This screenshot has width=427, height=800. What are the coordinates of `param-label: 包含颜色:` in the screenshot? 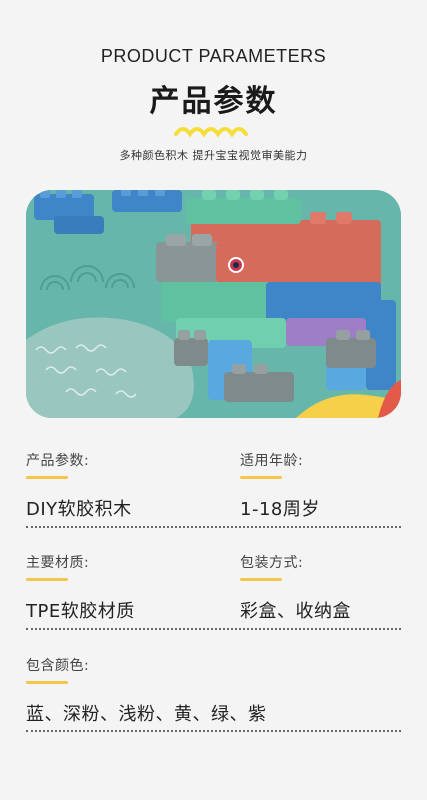 It's located at (58, 666).